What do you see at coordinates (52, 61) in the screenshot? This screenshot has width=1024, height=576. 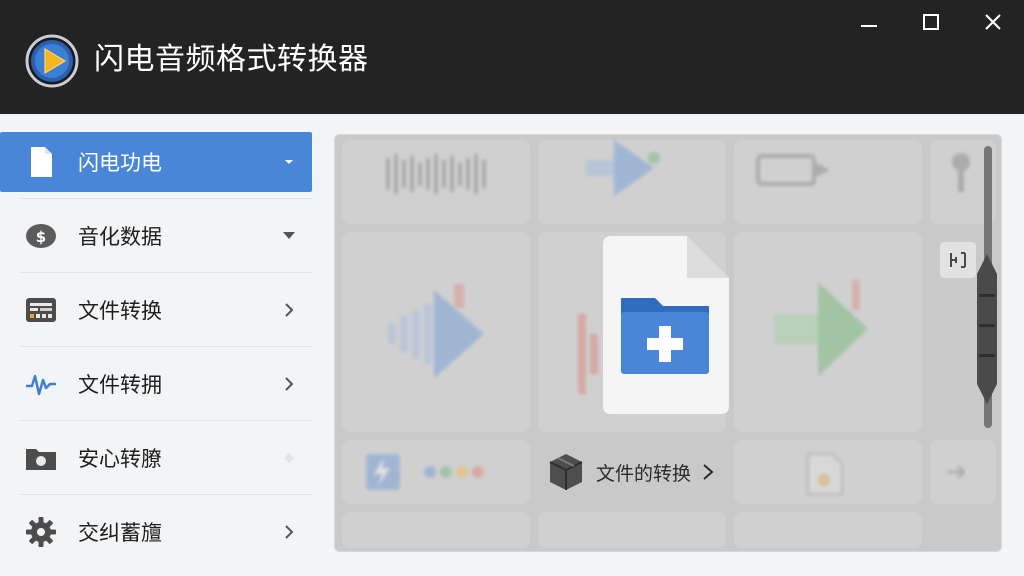 I see `app-logo-icon` at bounding box center [52, 61].